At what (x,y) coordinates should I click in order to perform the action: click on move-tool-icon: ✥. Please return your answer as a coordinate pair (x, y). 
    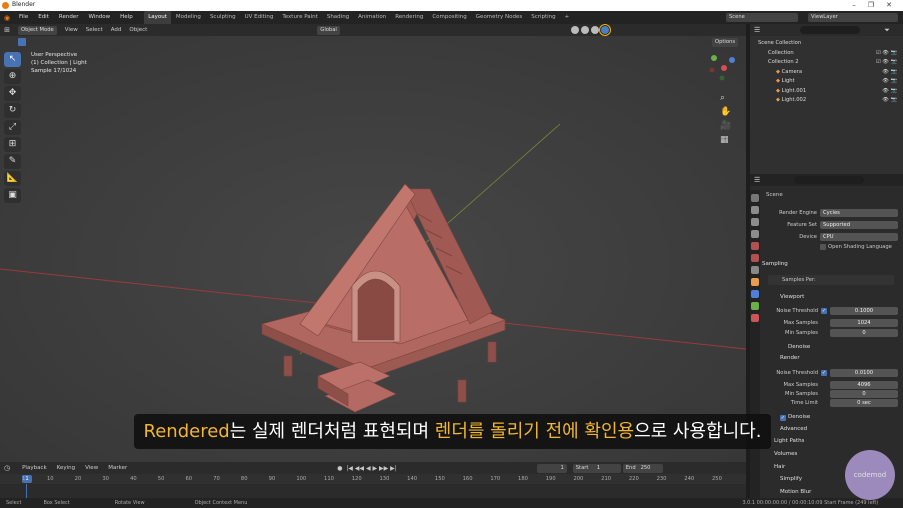
    Looking at the image, I should click on (12, 93).